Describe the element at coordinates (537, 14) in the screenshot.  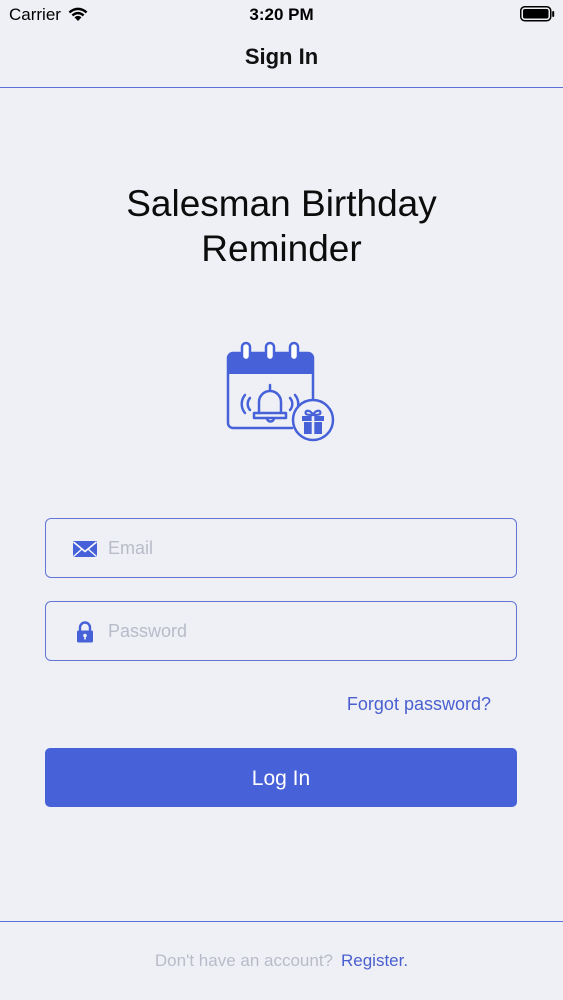
I see `battery-icon` at that location.